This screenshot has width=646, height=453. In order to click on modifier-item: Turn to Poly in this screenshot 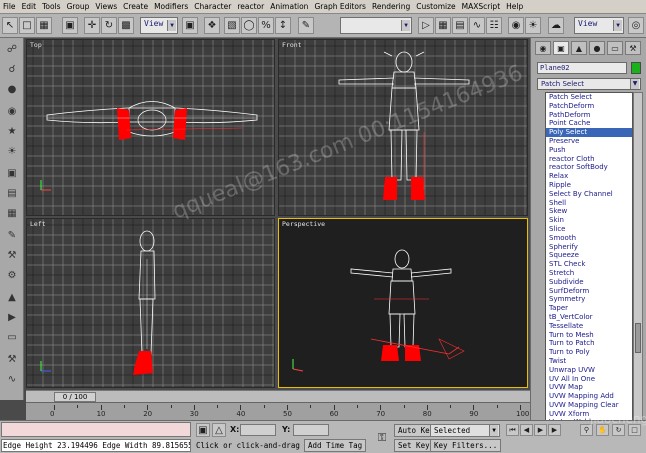, I will do `click(589, 352)`.